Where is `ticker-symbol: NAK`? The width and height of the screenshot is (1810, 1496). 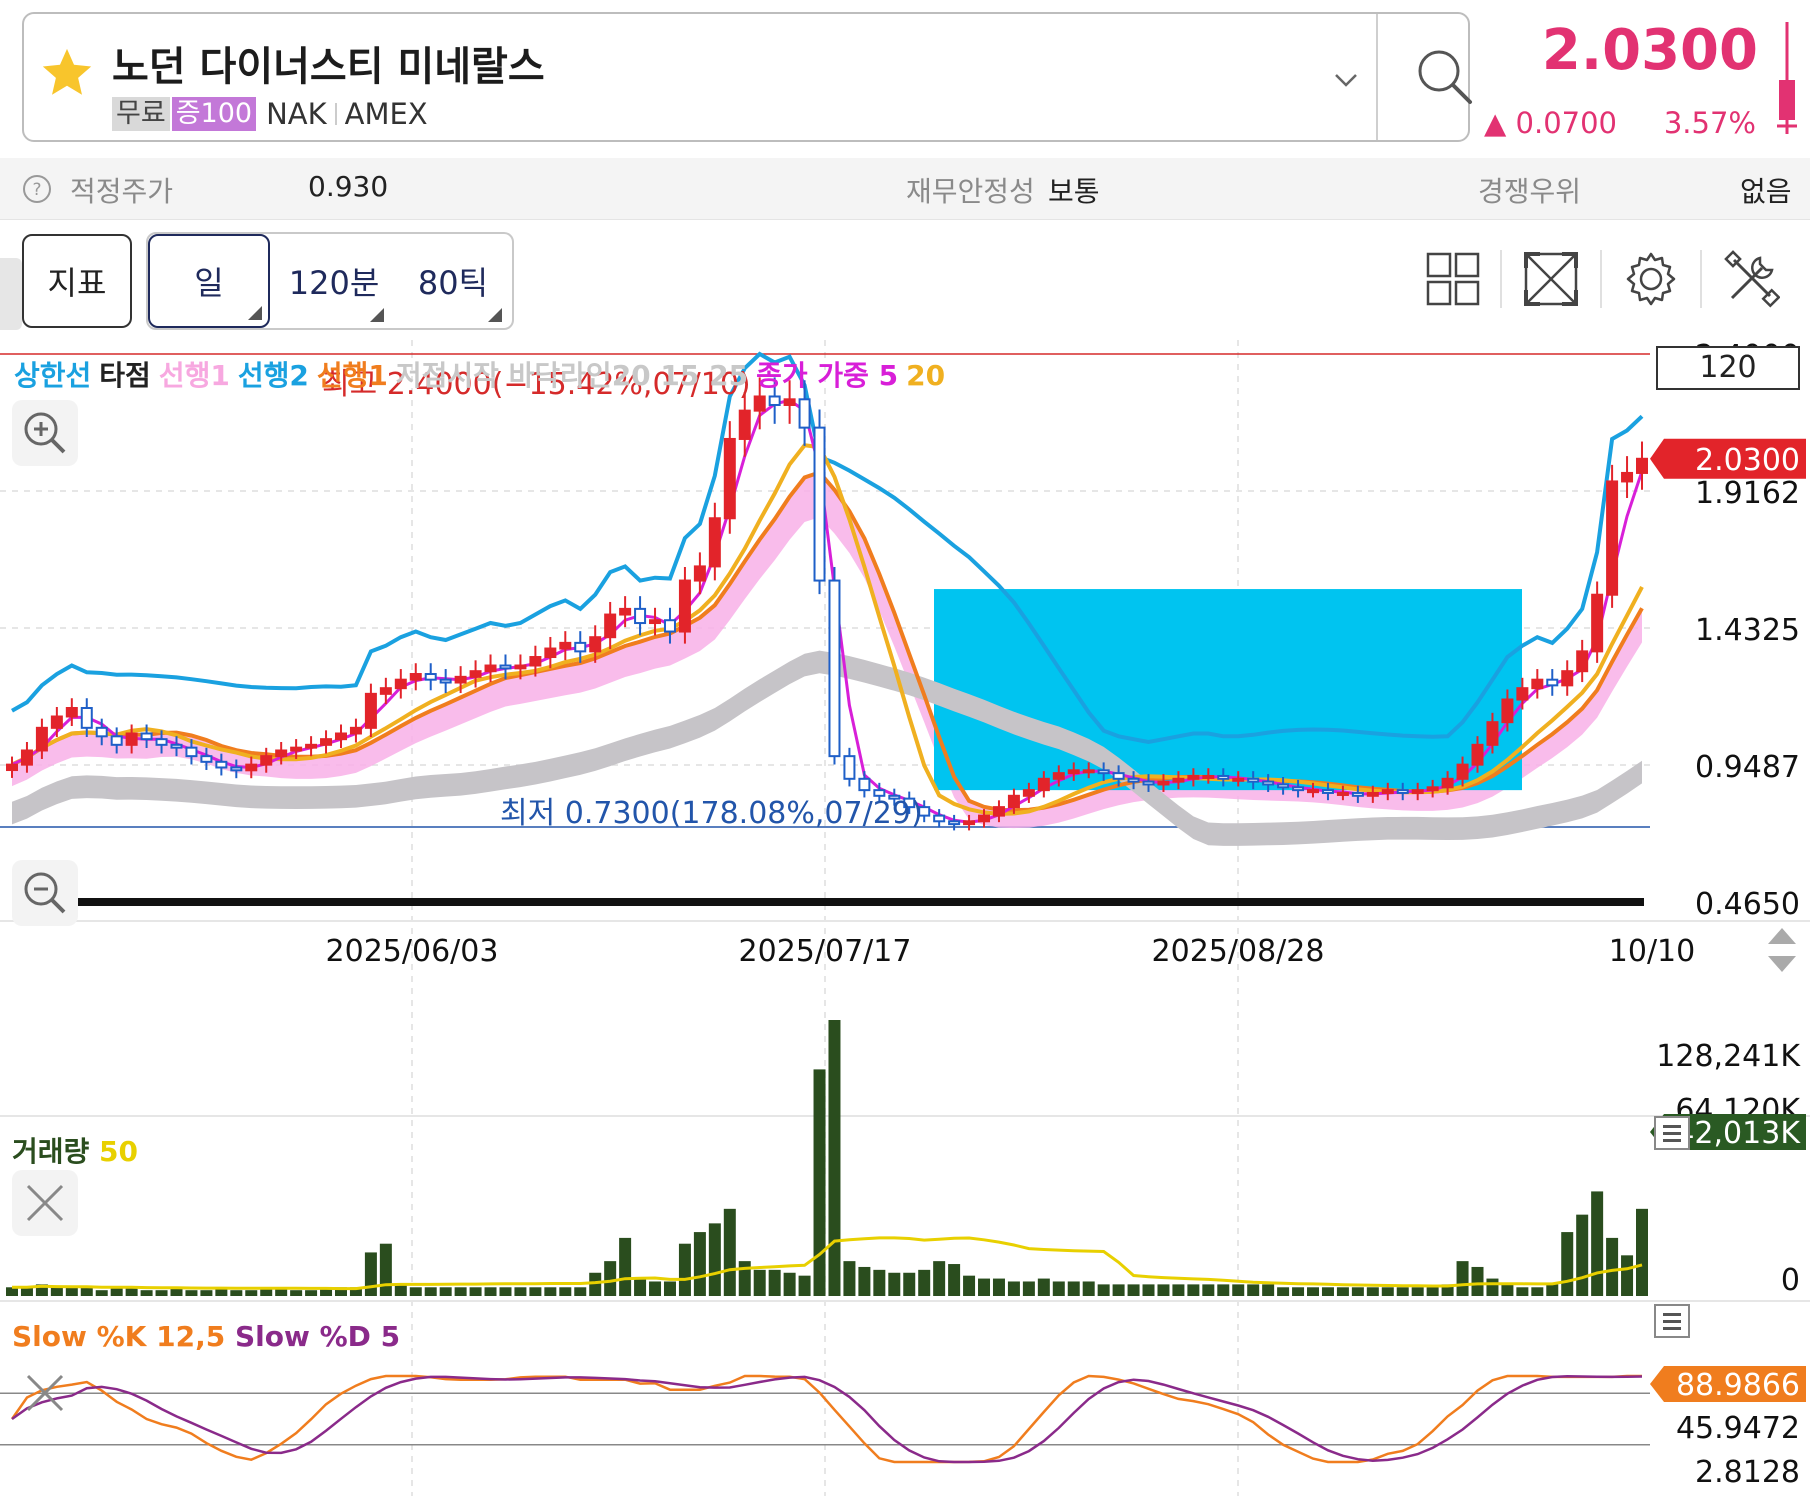 ticker-symbol: NAK is located at coordinates (296, 114).